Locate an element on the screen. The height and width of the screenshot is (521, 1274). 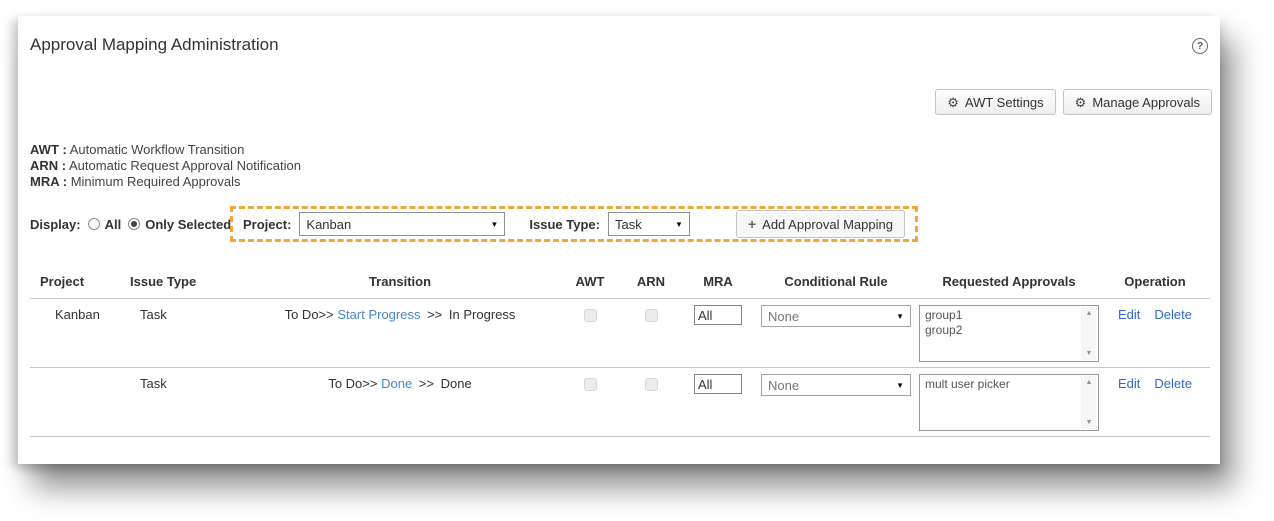
display-filter-group: Display: All Only Selected is located at coordinates (130, 224).